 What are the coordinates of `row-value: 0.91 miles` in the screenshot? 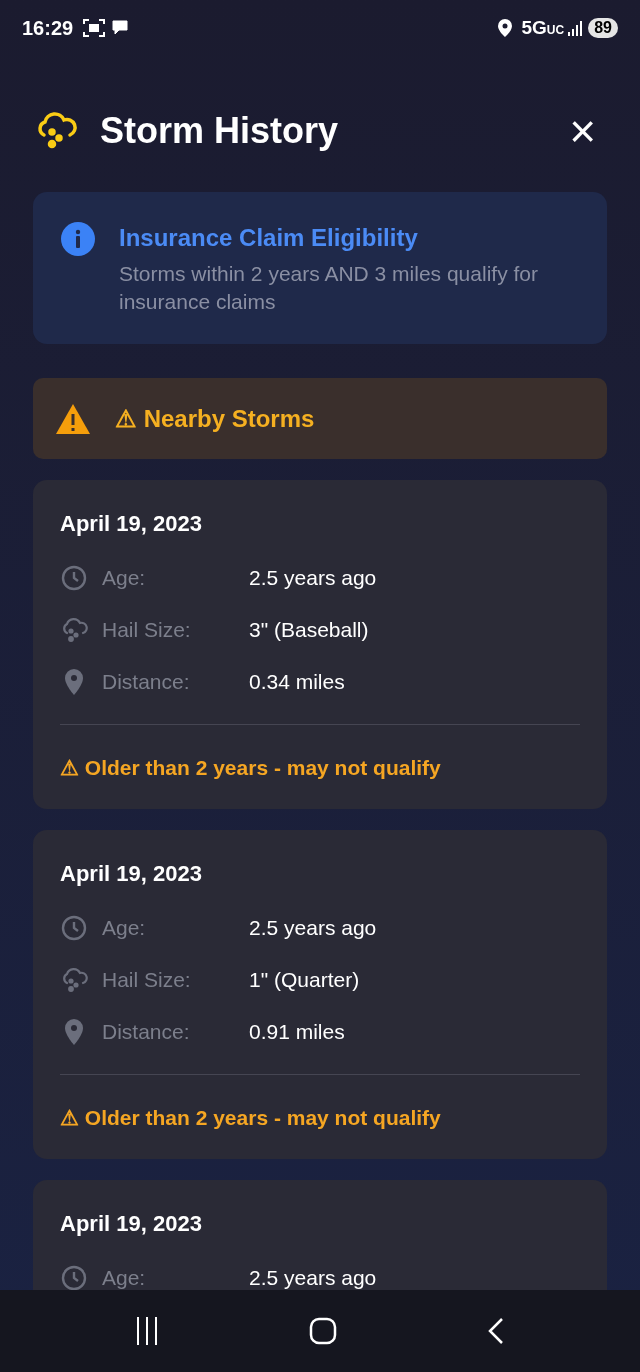 It's located at (297, 1032).